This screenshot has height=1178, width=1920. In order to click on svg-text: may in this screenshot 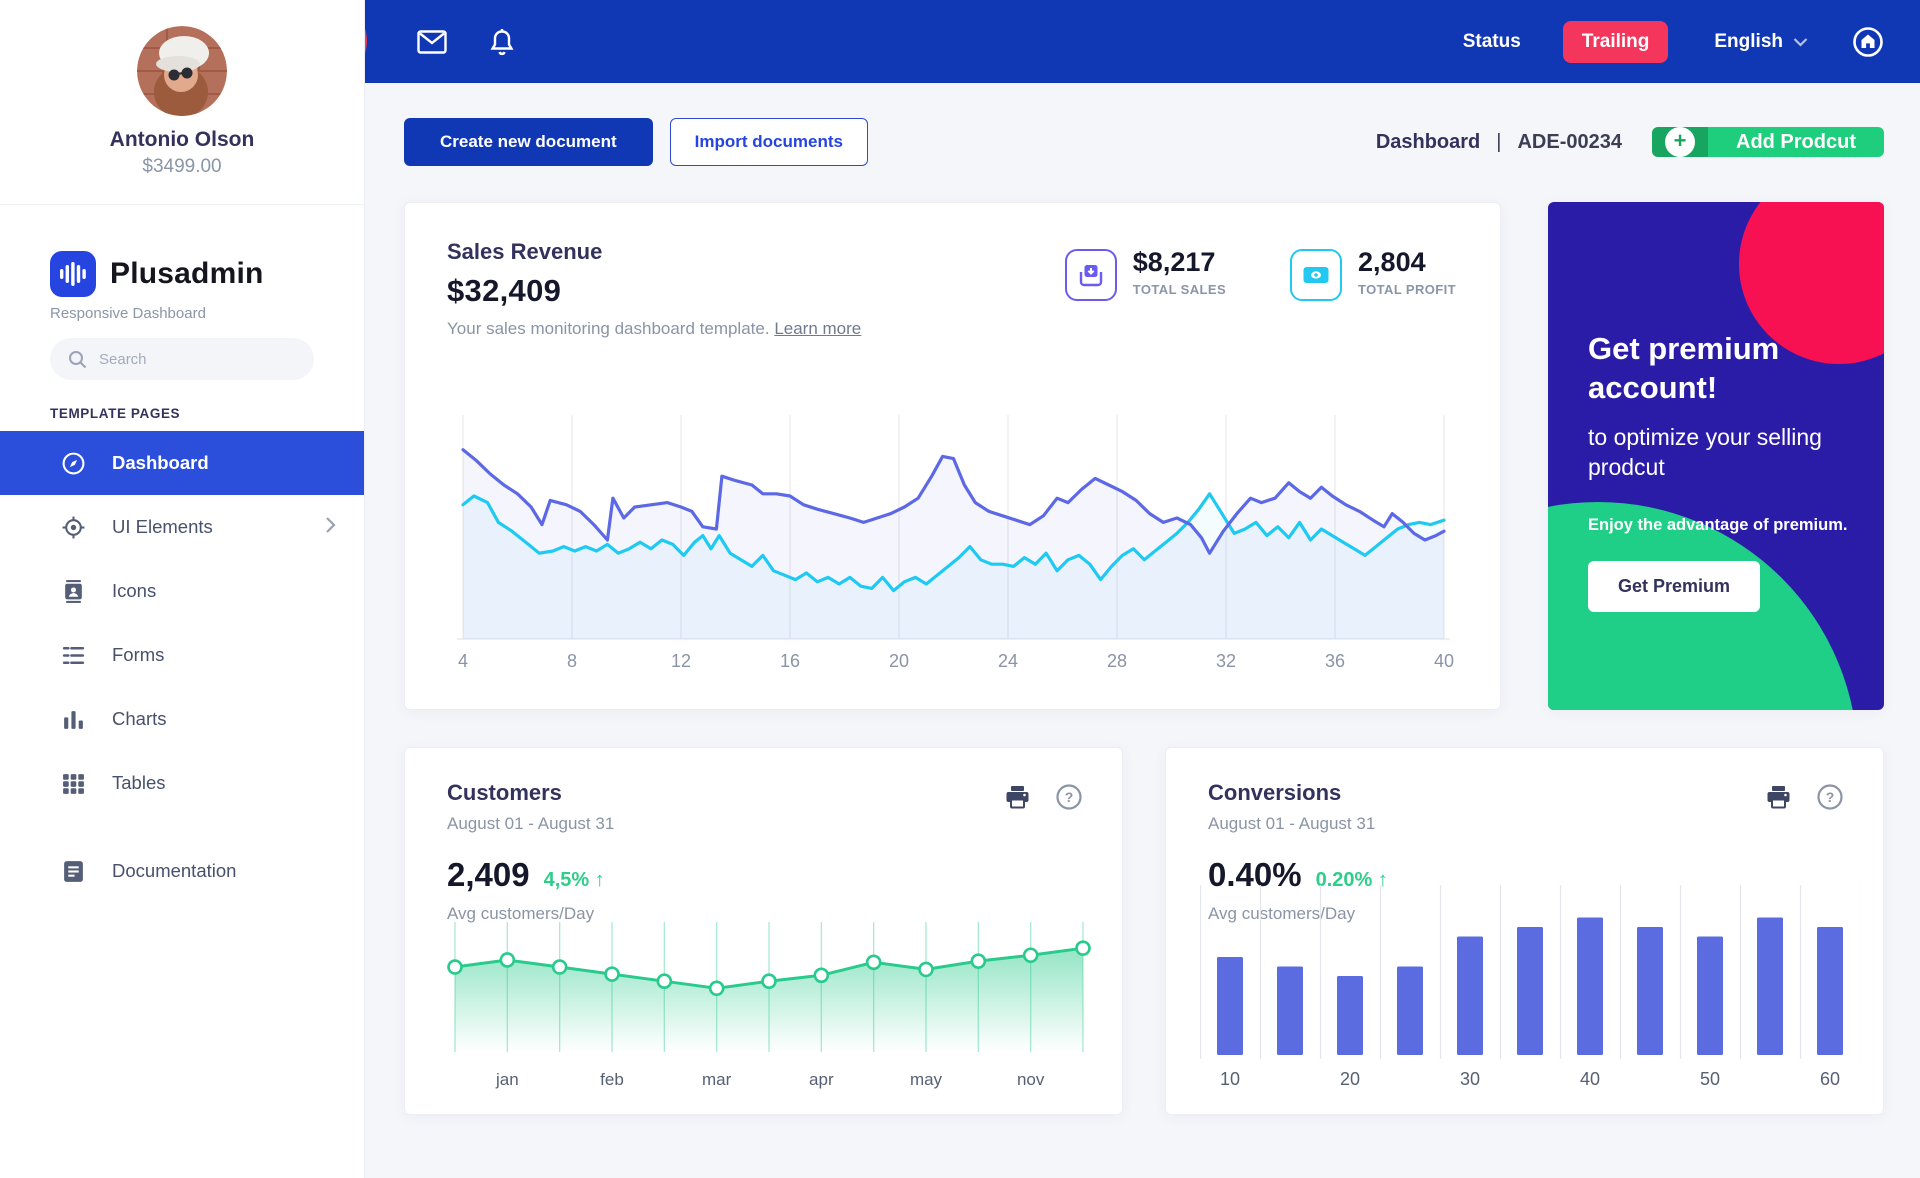, I will do `click(926, 1079)`.